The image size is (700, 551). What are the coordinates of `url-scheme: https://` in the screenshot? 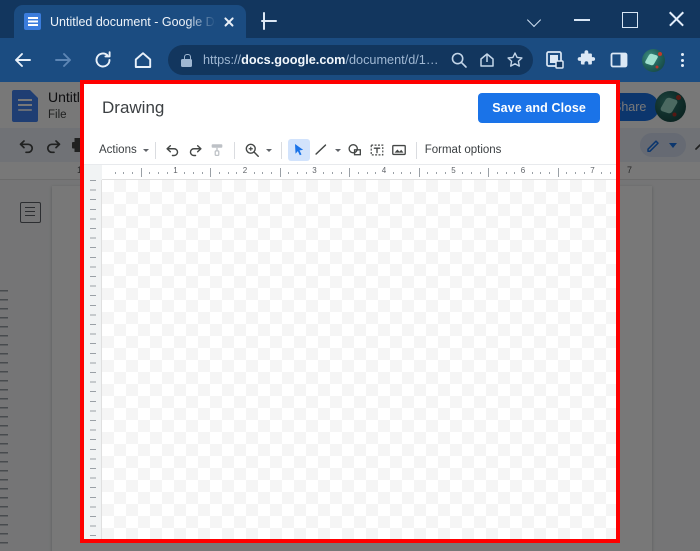 It's located at (222, 60).